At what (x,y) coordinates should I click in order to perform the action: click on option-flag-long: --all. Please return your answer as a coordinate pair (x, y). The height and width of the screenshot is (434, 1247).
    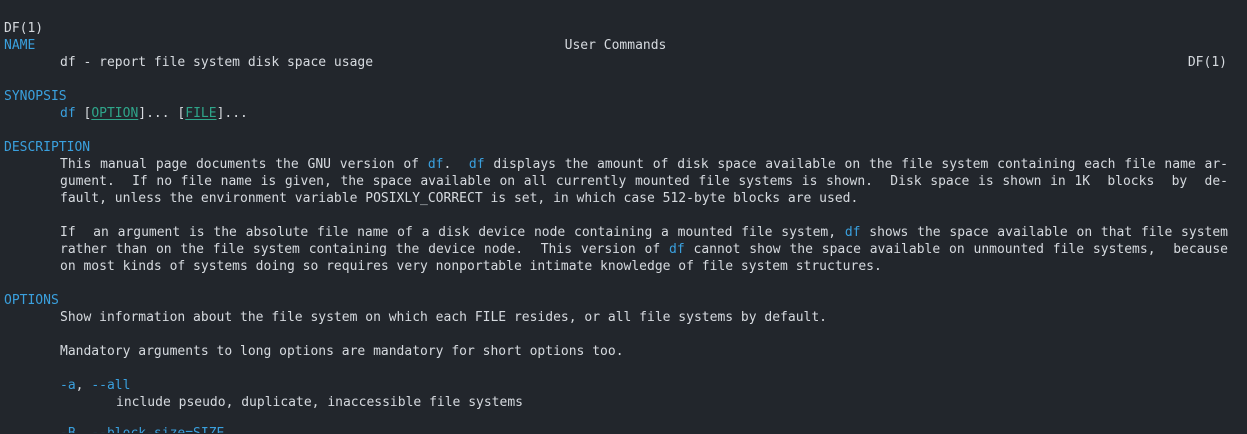
    Looking at the image, I should click on (111, 385).